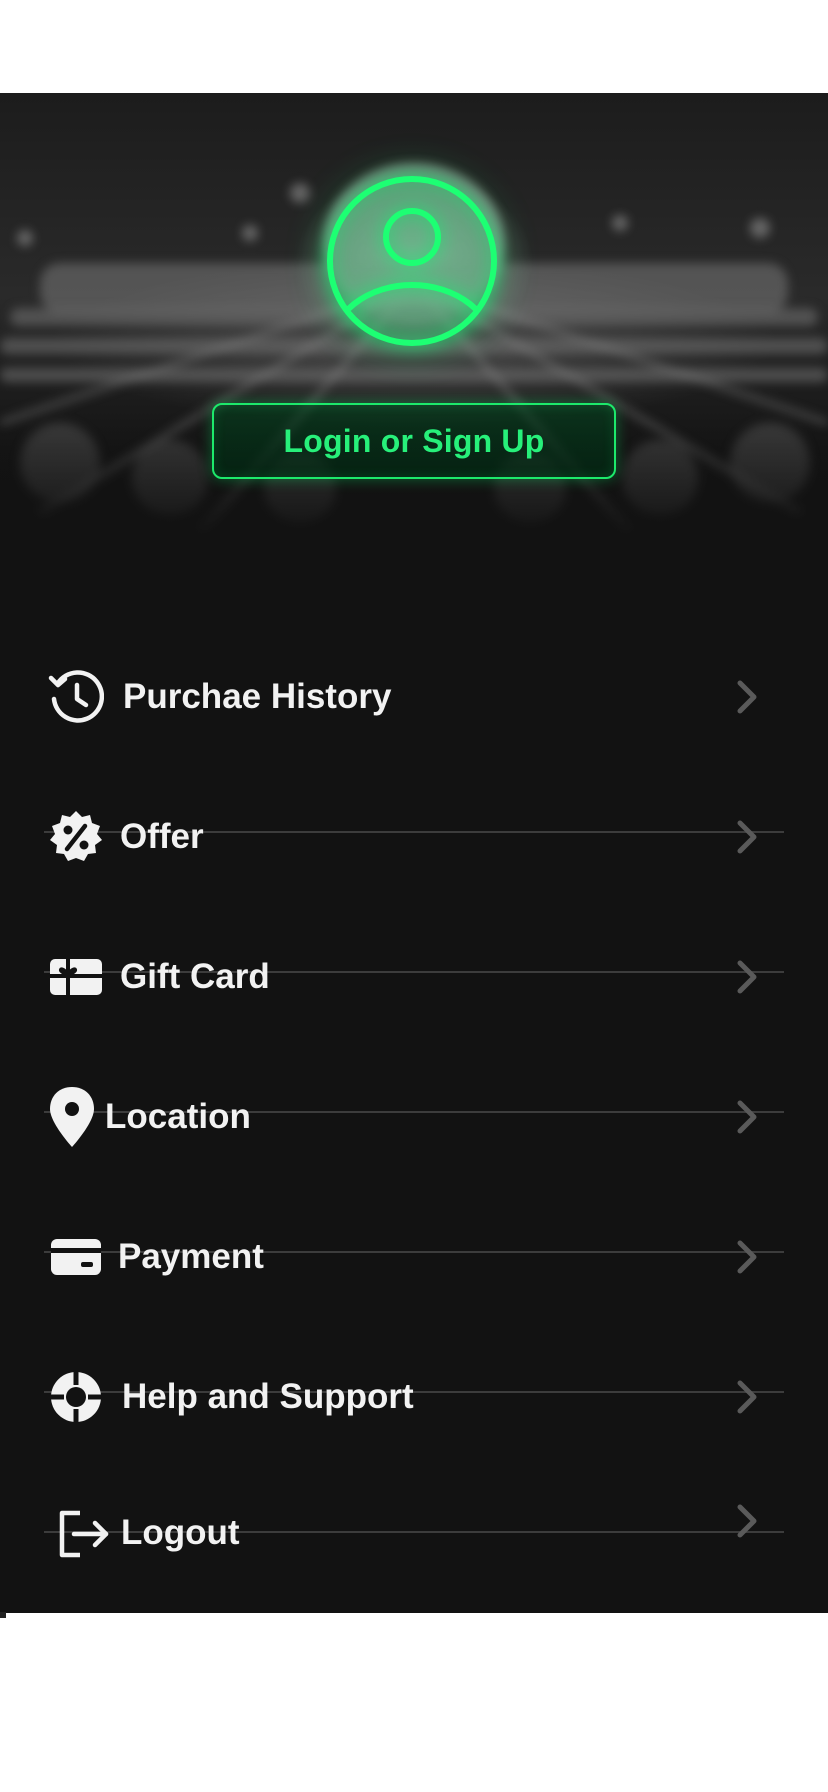 This screenshot has height=1792, width=828. What do you see at coordinates (191, 1256) in the screenshot?
I see `menu-item-label: Payment` at bounding box center [191, 1256].